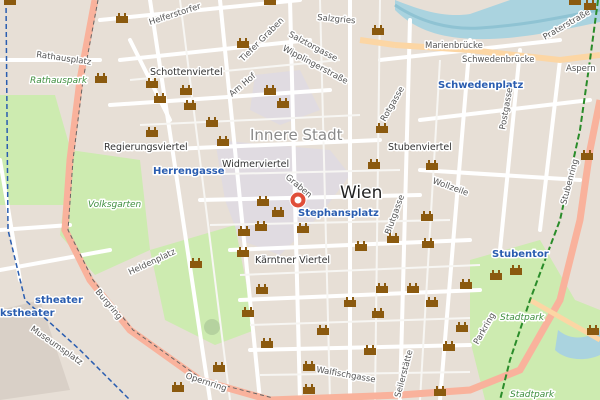  Describe the element at coordinates (338, 213) in the screenshot. I see `station-stephansplatz: Stephansplatz` at that location.